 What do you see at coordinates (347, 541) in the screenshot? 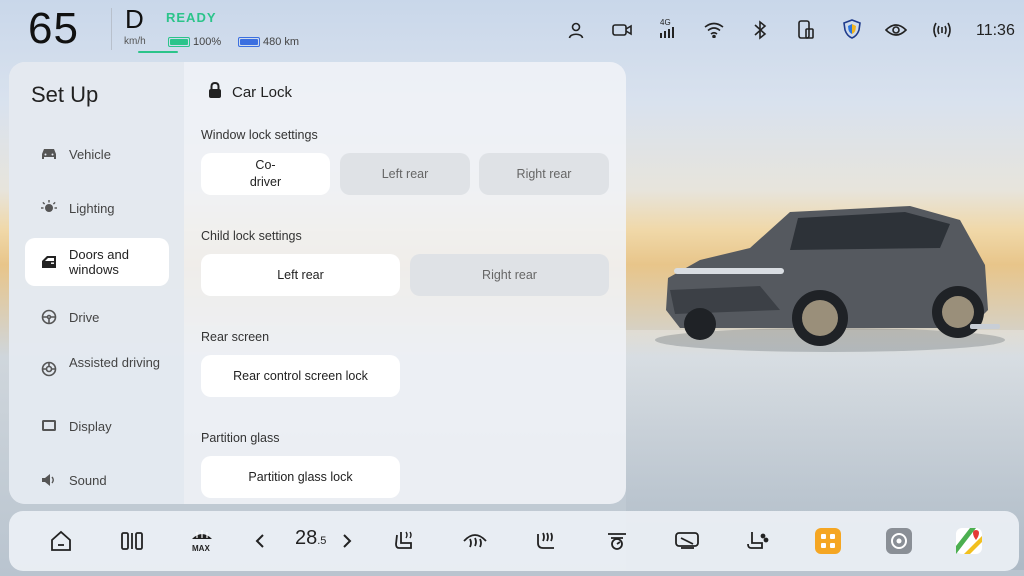
I see `temp-up-icon` at bounding box center [347, 541].